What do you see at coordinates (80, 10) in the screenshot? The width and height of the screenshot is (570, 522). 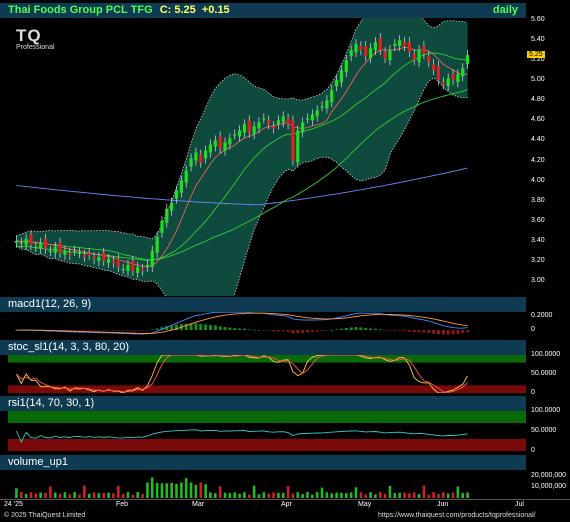 I see `ticker-title: Thai Foods Group PCL TFG` at bounding box center [80, 10].